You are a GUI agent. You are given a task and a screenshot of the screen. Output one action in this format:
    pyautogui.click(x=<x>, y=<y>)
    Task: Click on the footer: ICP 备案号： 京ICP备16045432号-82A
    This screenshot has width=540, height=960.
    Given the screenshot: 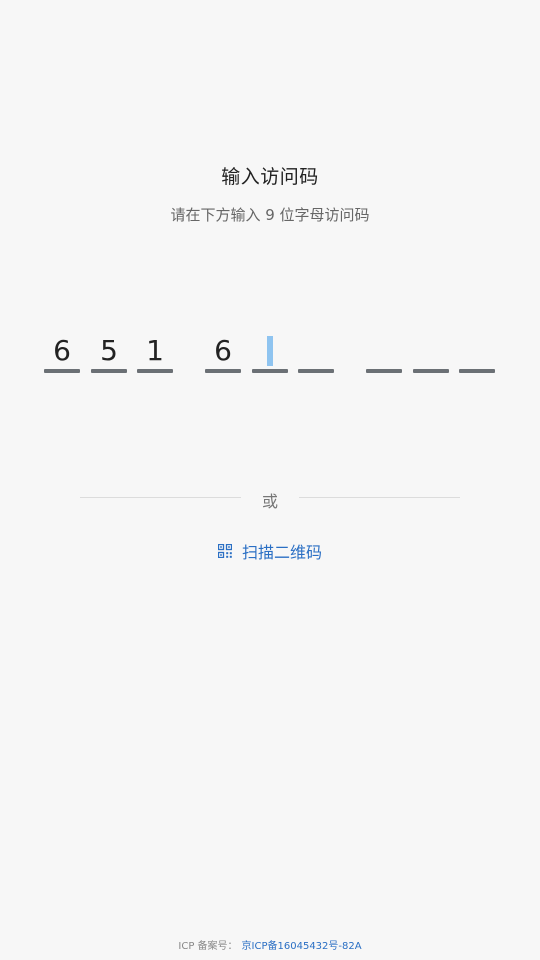 What is the action you would take?
    pyautogui.click(x=270, y=944)
    